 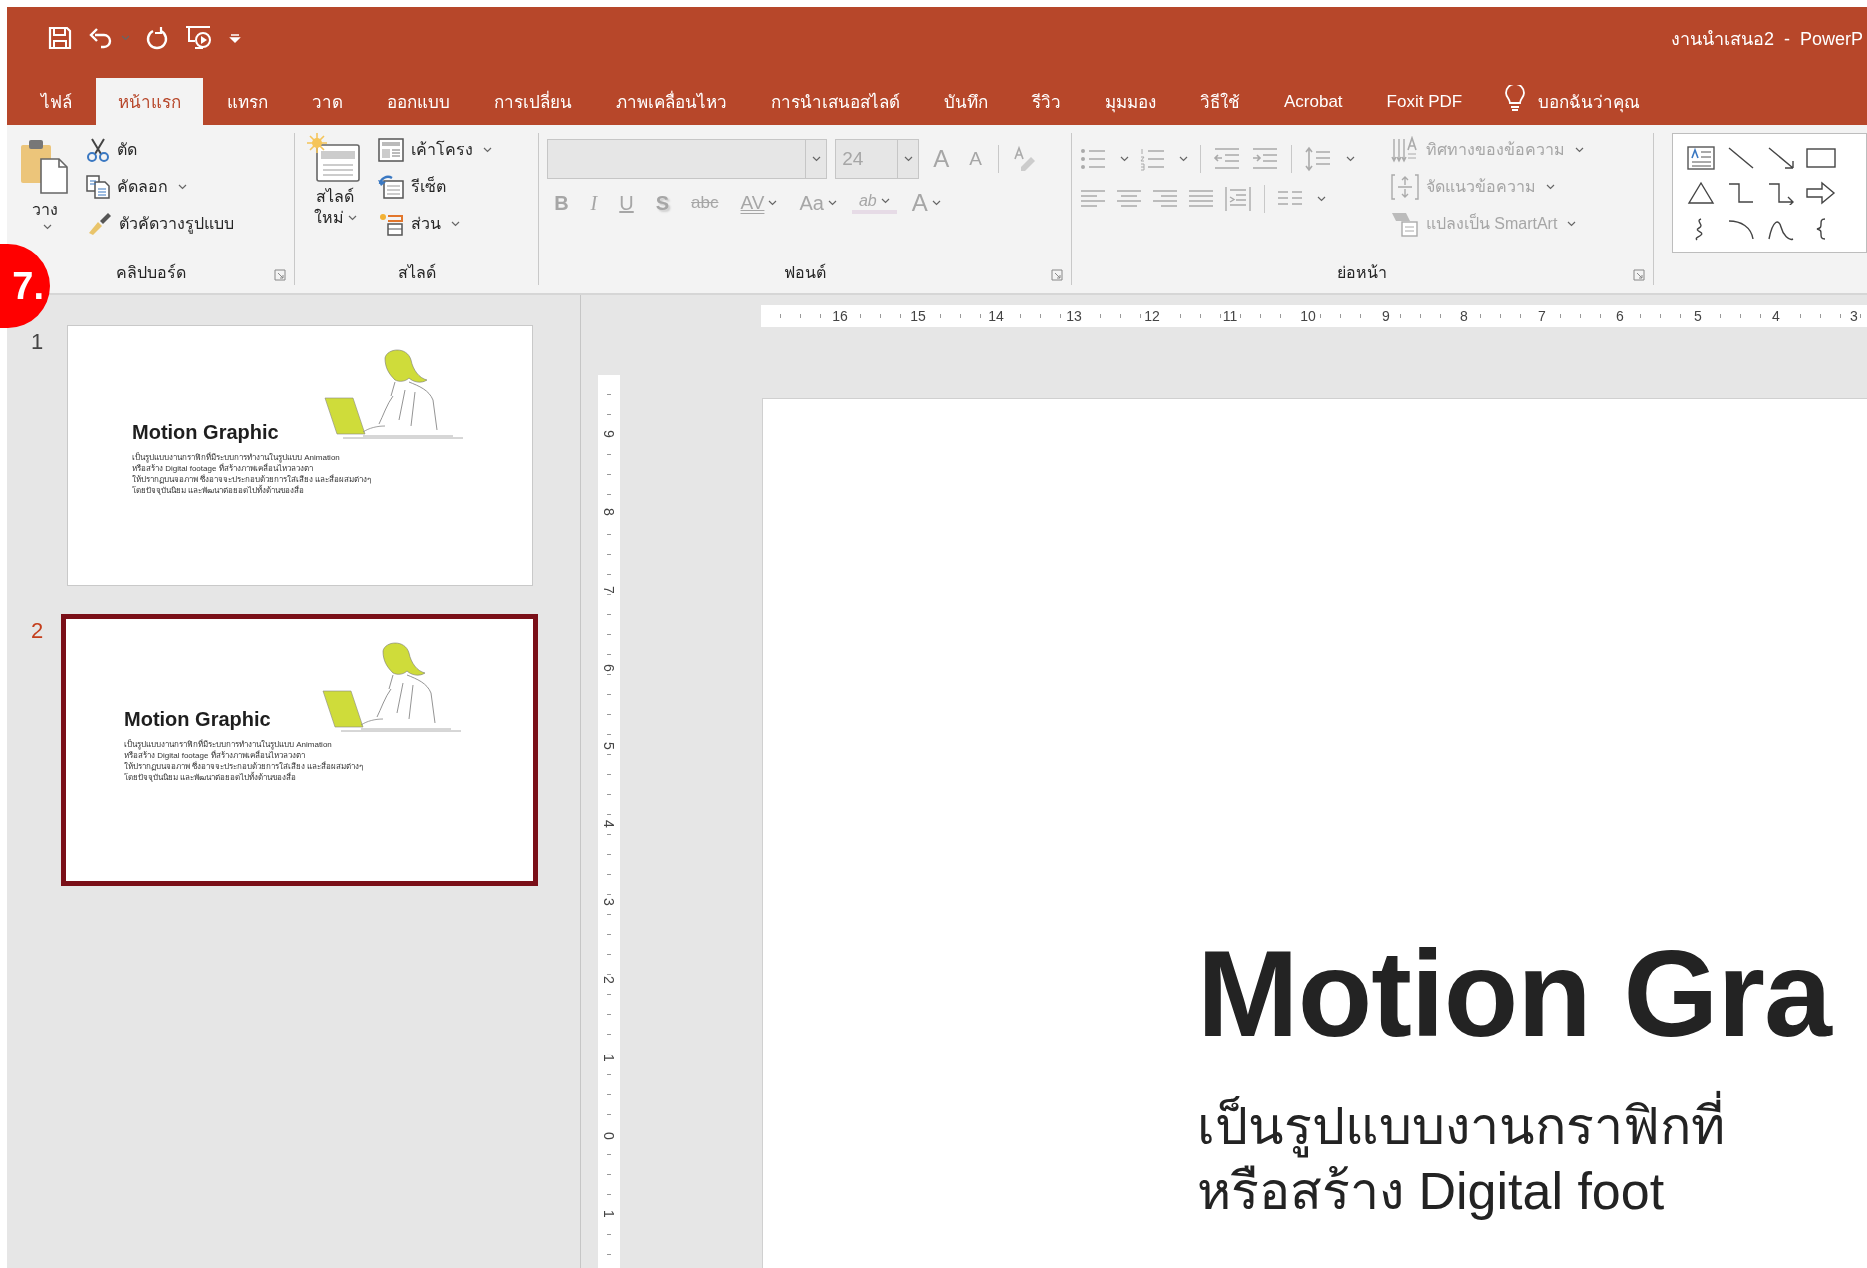 I want to click on layout-icon, so click(x=391, y=149).